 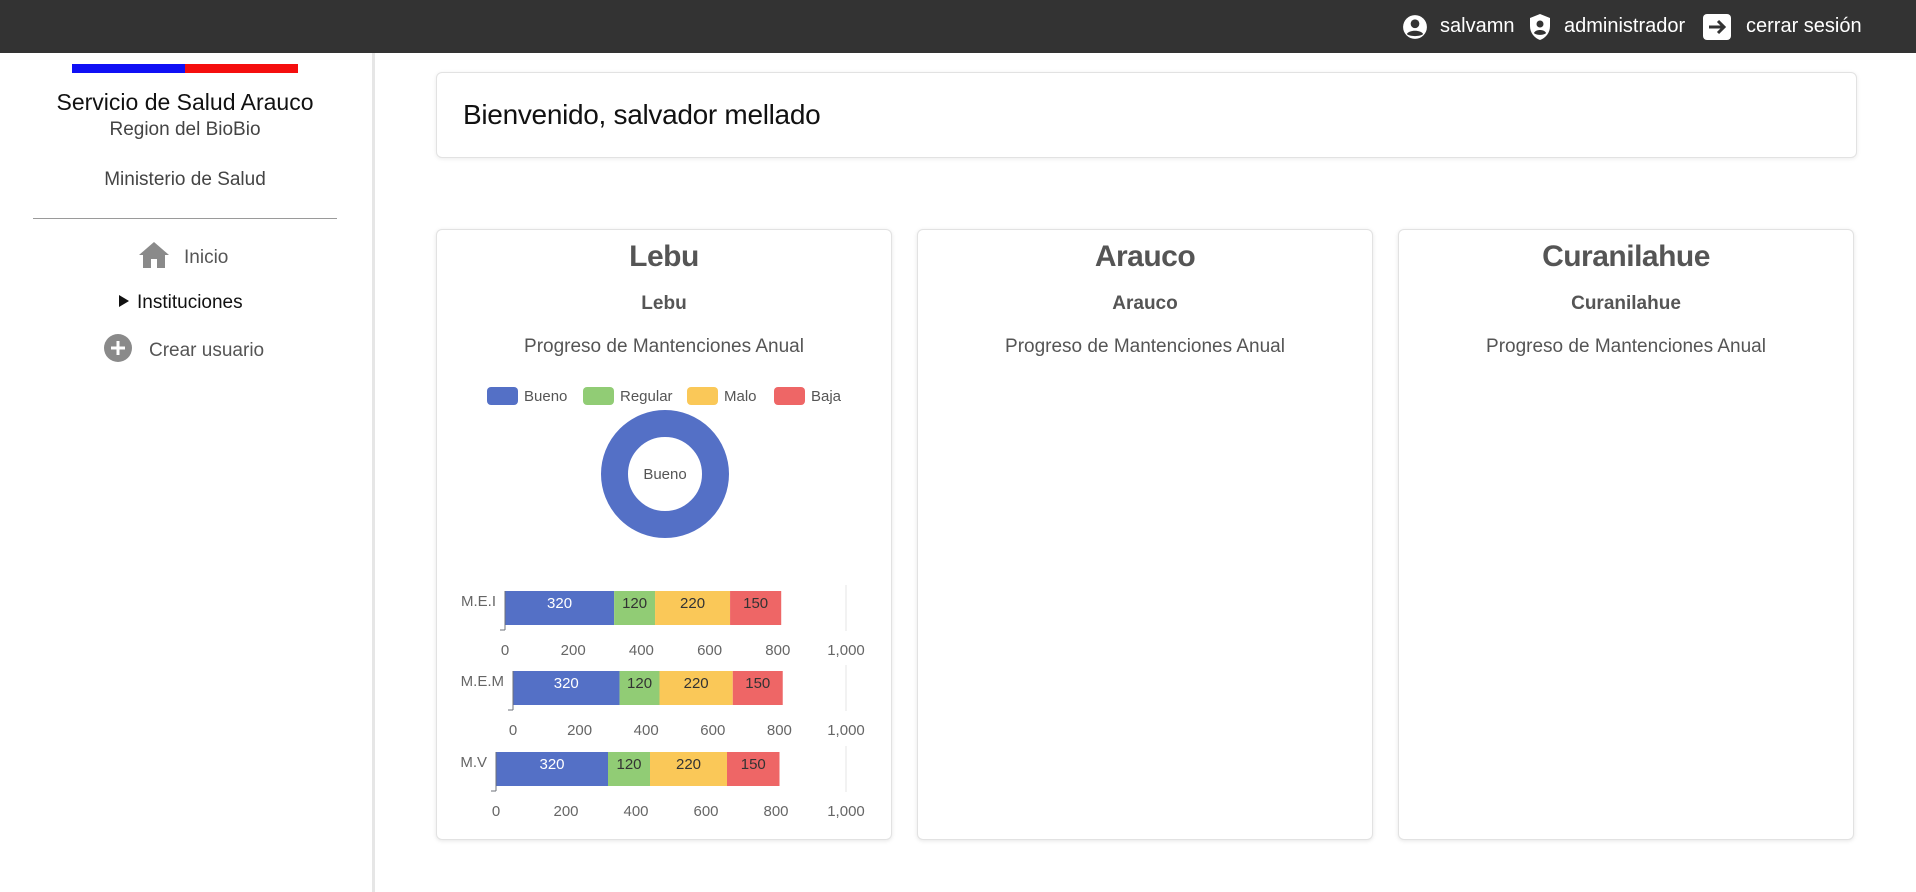 I want to click on legend-swatch-regular, so click(x=598, y=396).